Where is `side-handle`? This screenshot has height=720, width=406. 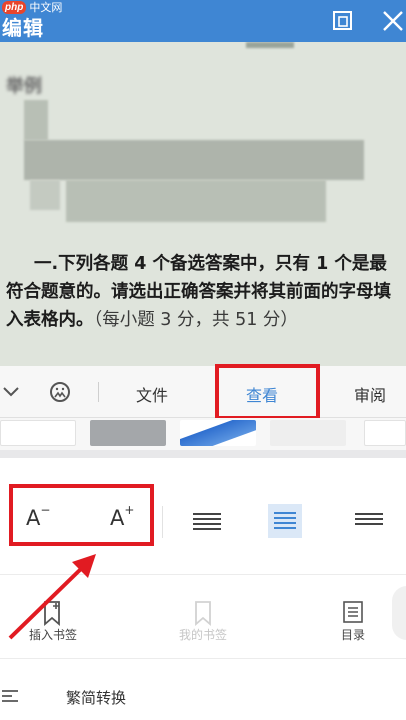
side-handle is located at coordinates (399, 613).